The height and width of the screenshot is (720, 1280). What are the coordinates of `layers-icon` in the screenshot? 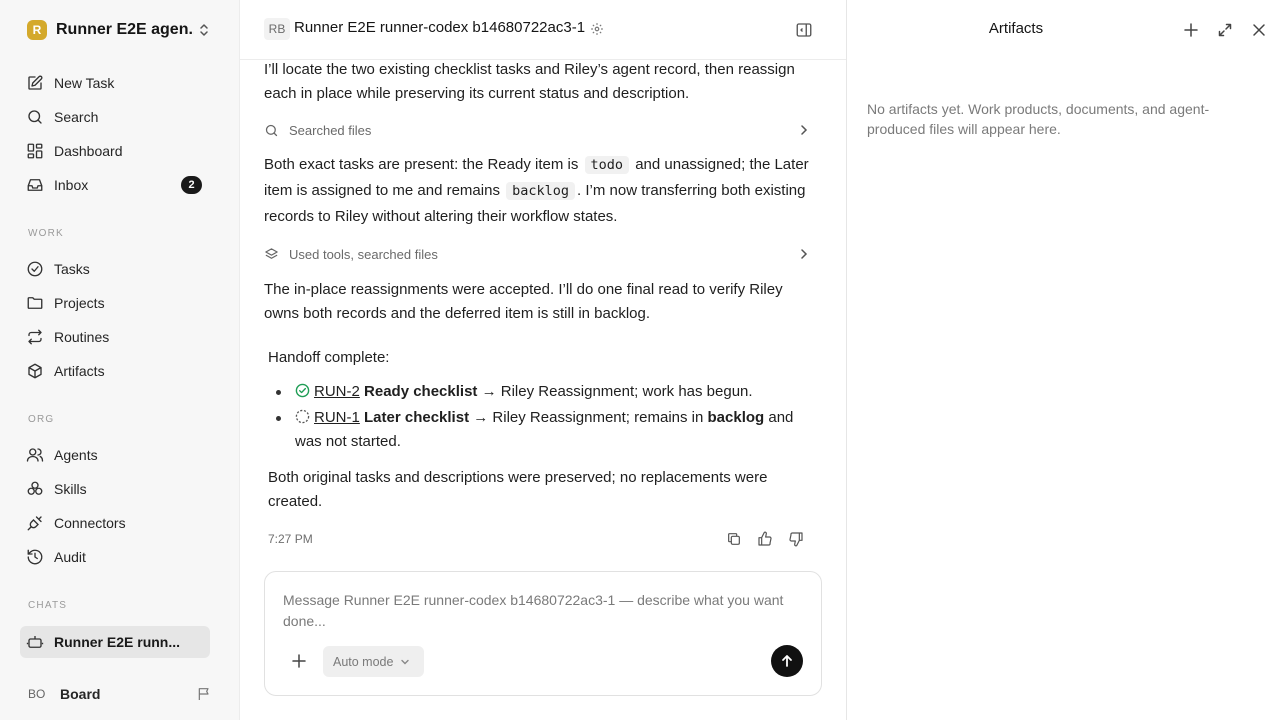 It's located at (271, 253).